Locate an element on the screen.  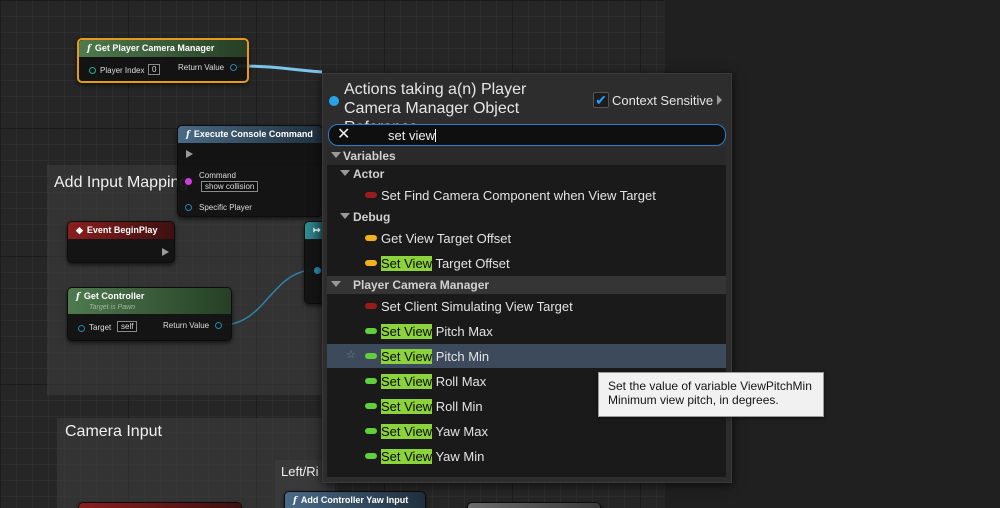
node-partial-grey-bottom is located at coordinates (534, 505).